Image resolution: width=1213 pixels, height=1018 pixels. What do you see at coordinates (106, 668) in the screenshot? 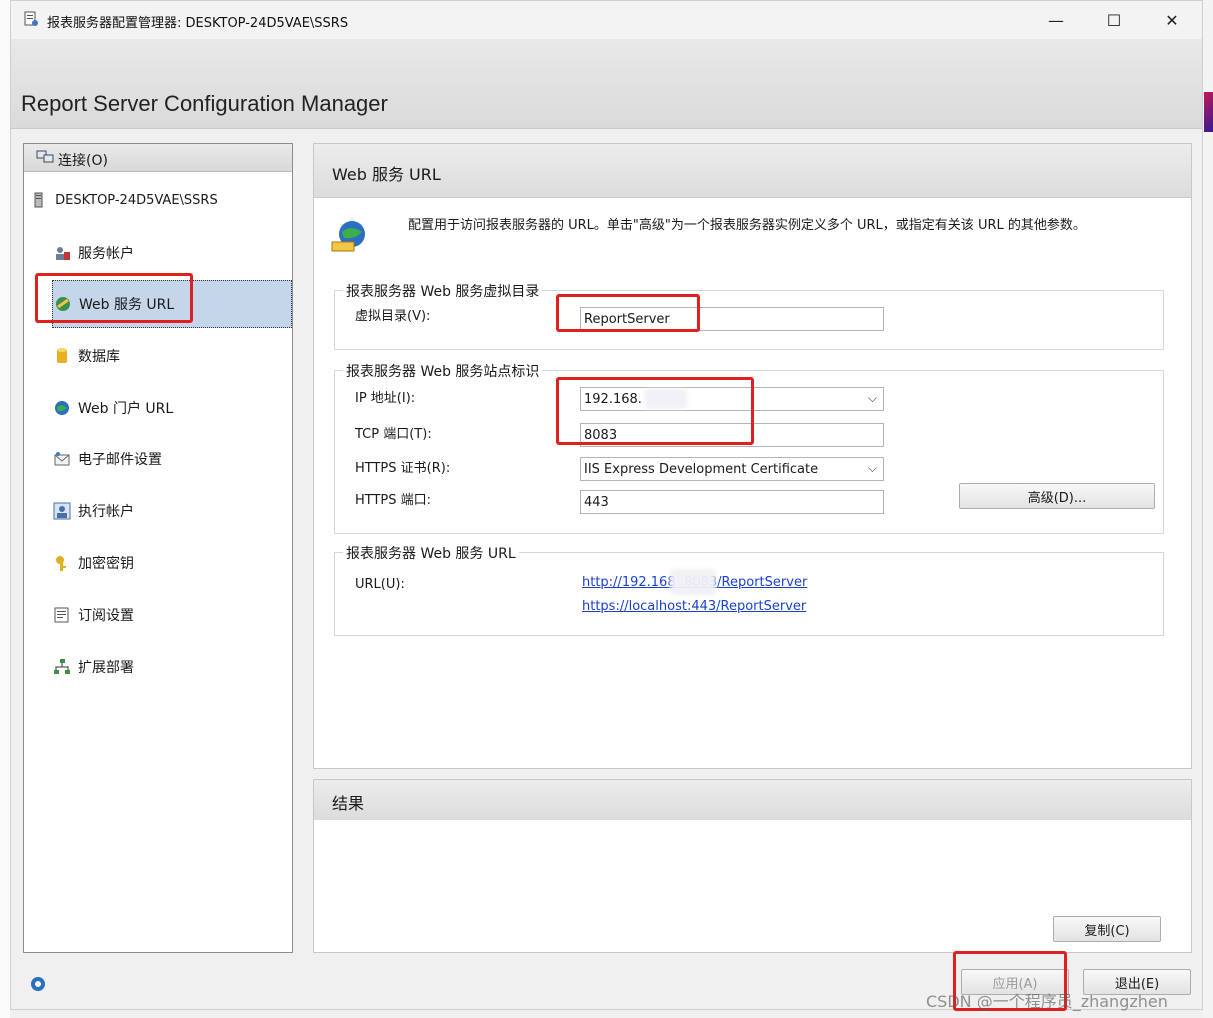
I see `nav-item-label: 扩展部署` at bounding box center [106, 668].